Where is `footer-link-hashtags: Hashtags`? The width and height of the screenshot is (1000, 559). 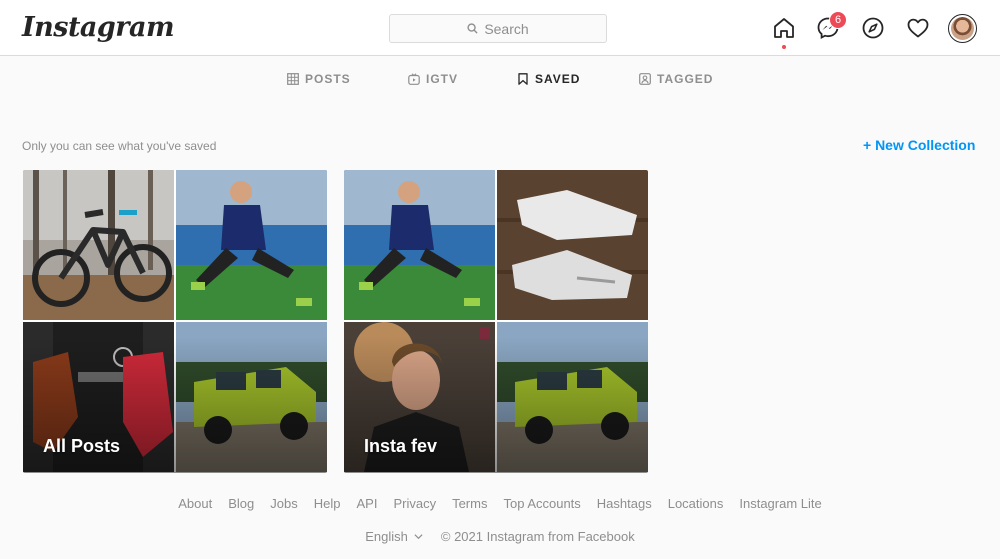 footer-link-hashtags: Hashtags is located at coordinates (624, 503).